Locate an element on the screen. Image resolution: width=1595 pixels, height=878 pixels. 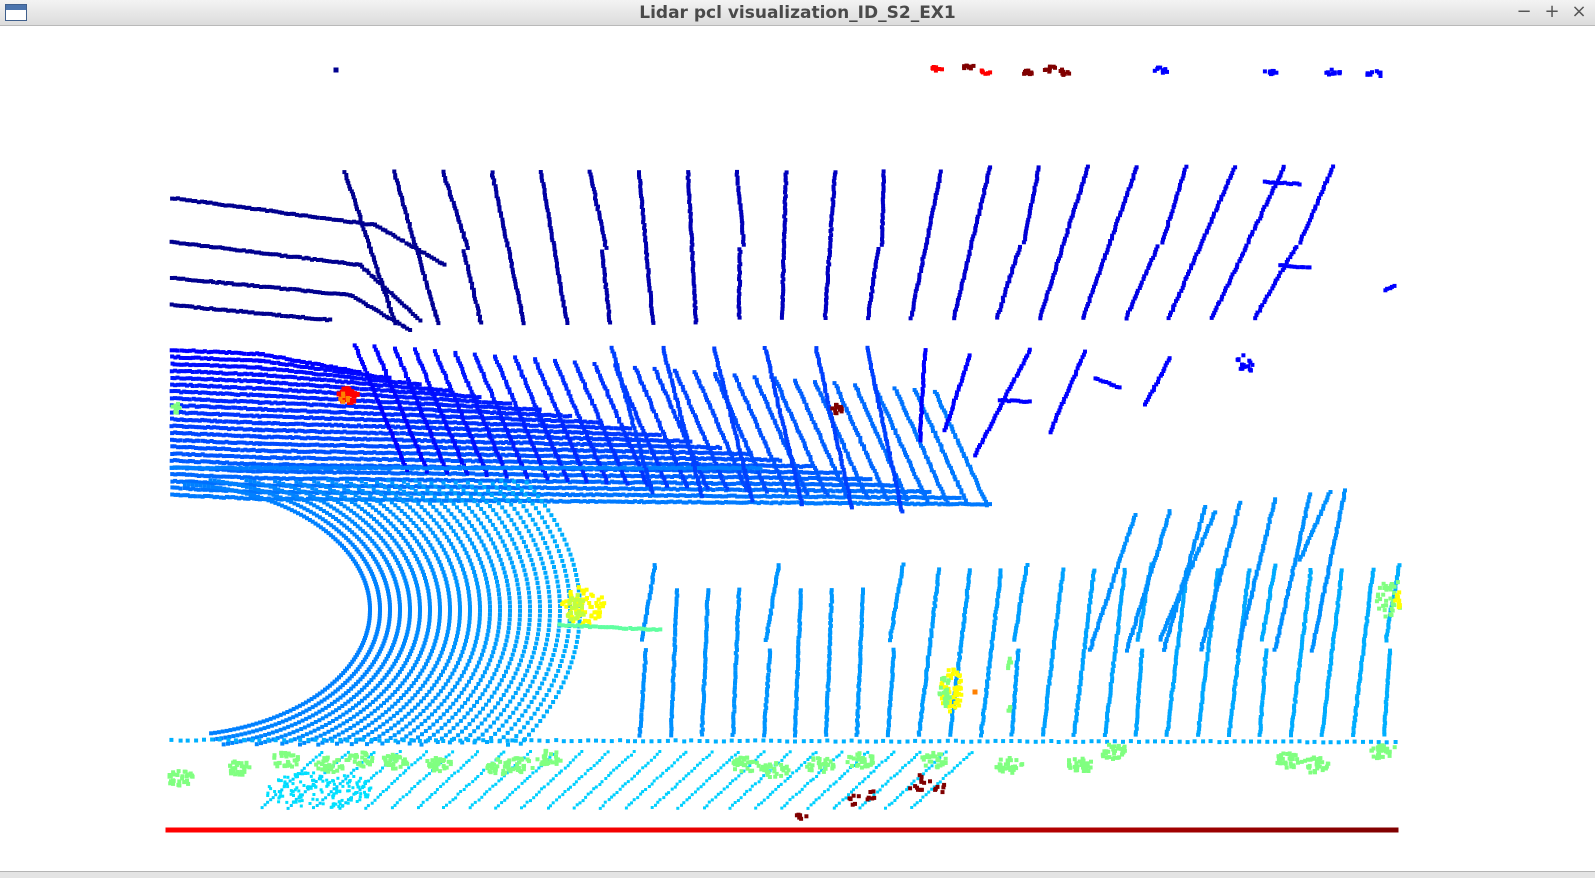
far-points is located at coordinates (858, 70).